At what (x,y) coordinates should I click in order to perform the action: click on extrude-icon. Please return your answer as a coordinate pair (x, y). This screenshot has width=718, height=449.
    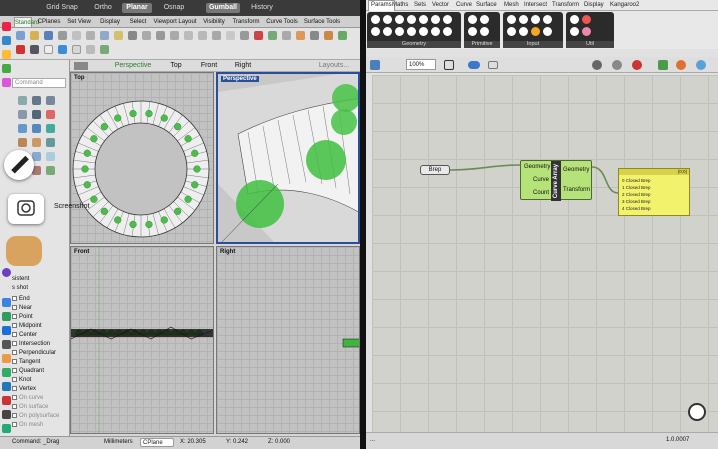
    Looking at the image, I should click on (36, 128).